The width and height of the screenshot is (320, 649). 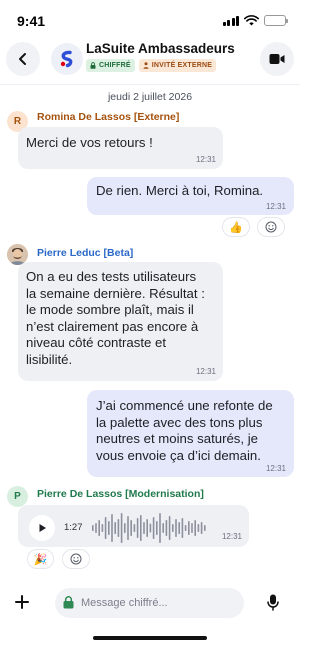 I want to click on room-badges: CHIFFRÉ INVITÉ EXTERNE, so click(x=151, y=65).